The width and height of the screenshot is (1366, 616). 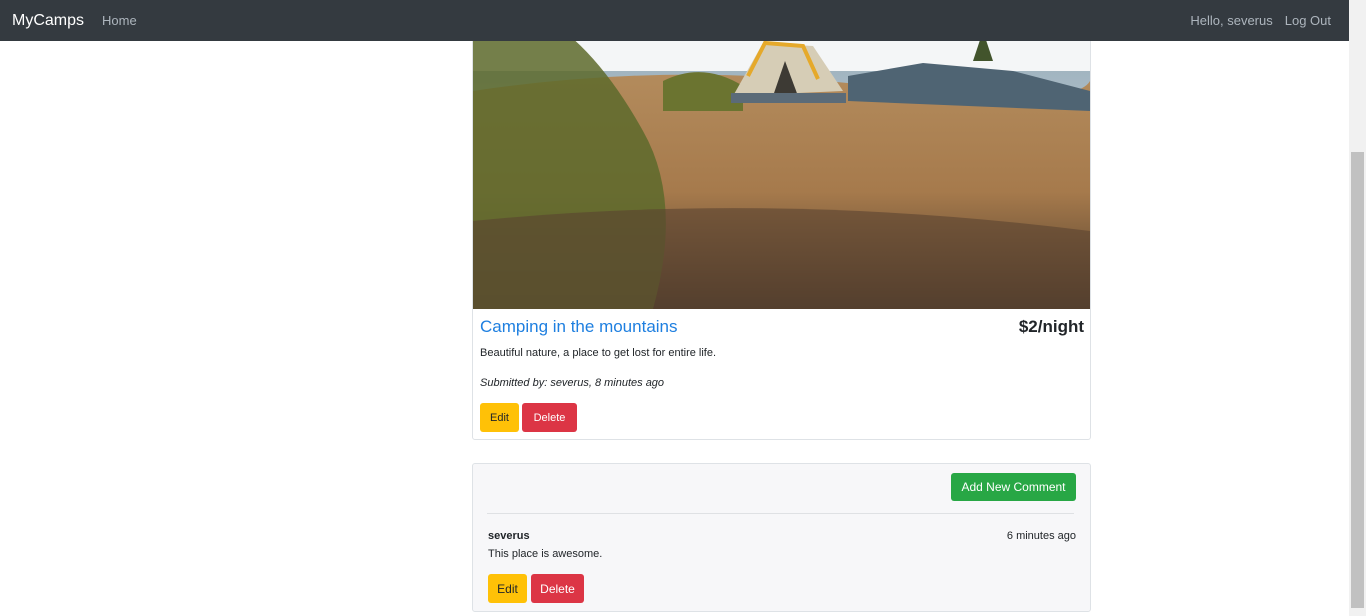 I want to click on page-scrollbar, so click(x=1357, y=308).